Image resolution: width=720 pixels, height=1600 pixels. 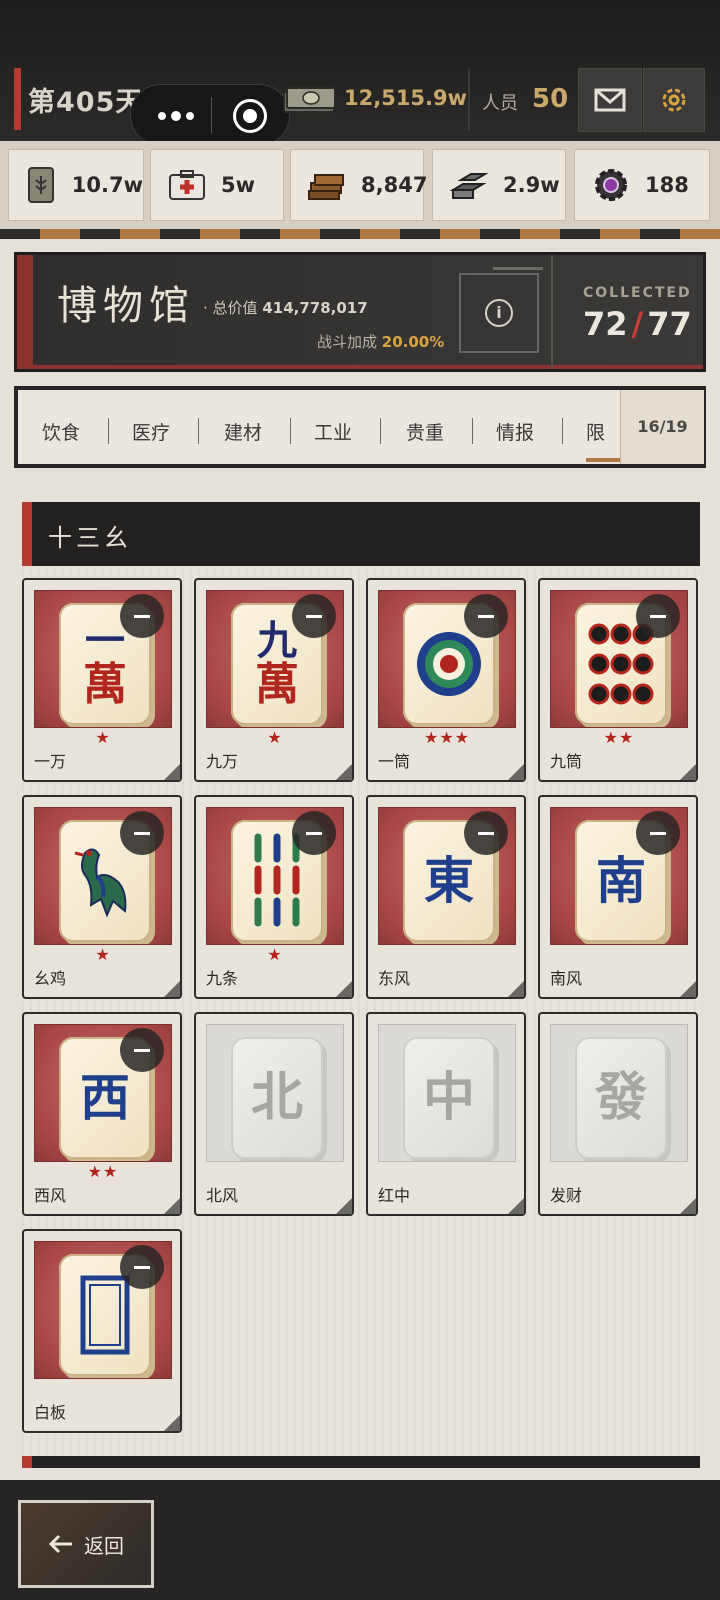 What do you see at coordinates (103, 1171) in the screenshot?
I see `rarity-stars: ★★` at bounding box center [103, 1171].